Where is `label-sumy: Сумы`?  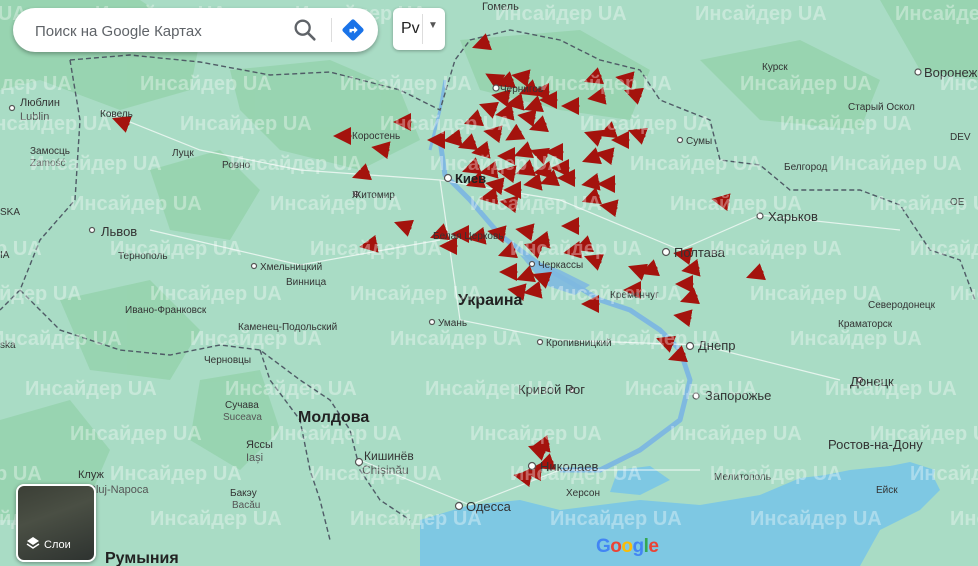
label-sumy: Сумы is located at coordinates (699, 141).